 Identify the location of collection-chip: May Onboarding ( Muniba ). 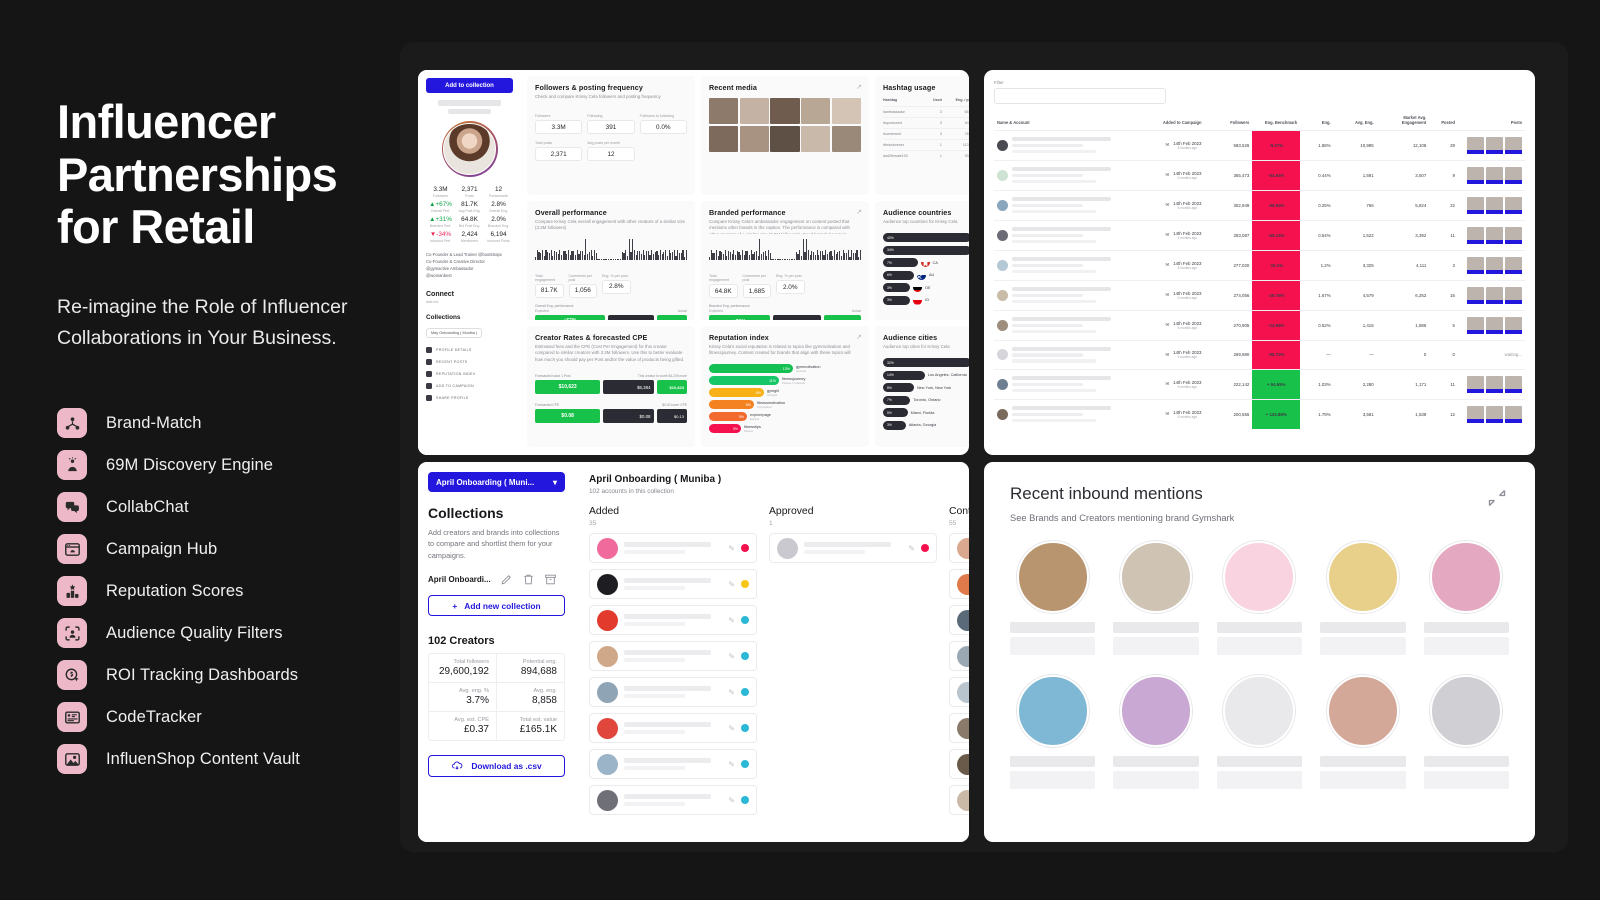
(454, 332).